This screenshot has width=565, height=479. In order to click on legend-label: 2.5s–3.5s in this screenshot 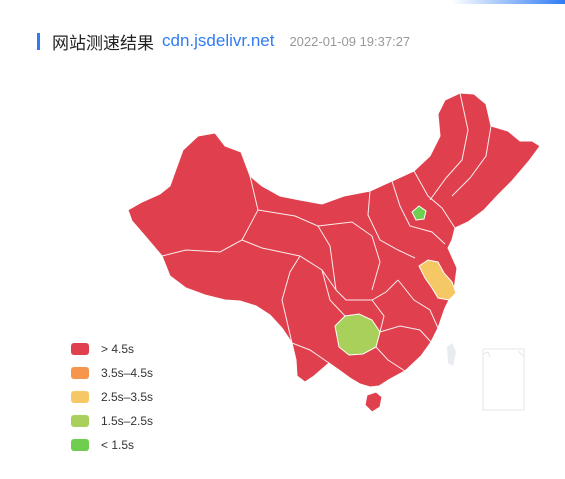, I will do `click(127, 397)`.